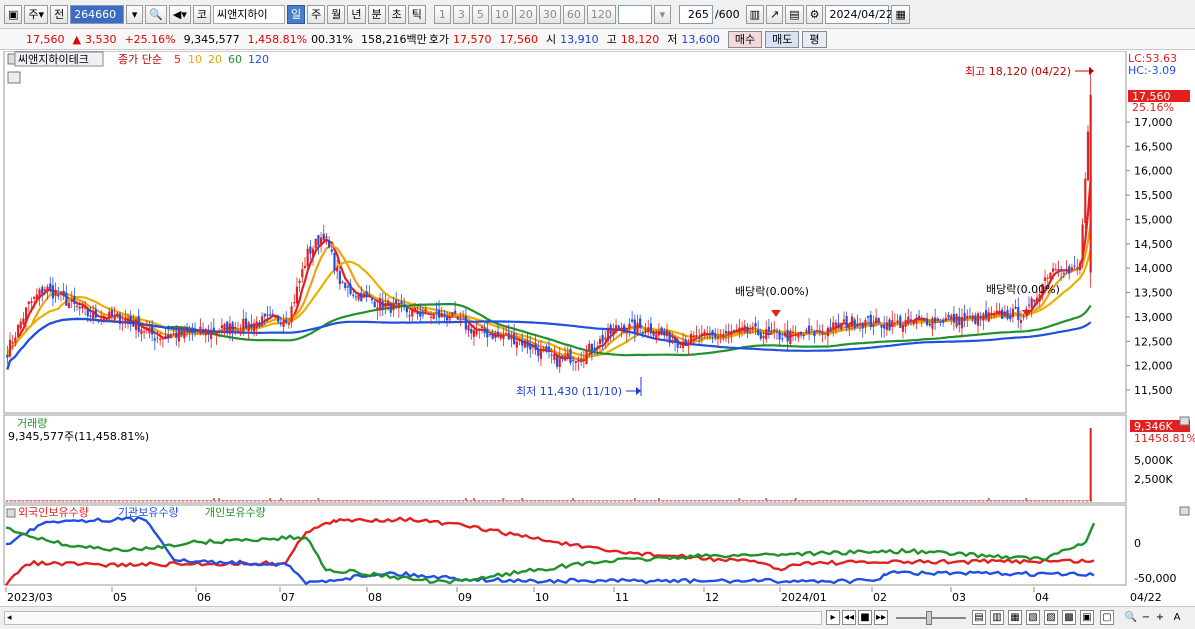 The width and height of the screenshot is (1195, 629). Describe the element at coordinates (979, 617) in the screenshot. I see `layout-icon-1: ▤` at that location.